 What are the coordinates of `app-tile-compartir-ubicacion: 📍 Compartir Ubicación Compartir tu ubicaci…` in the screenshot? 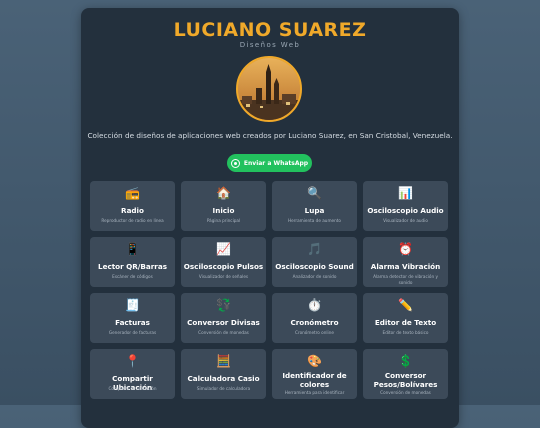 It's located at (132, 374).